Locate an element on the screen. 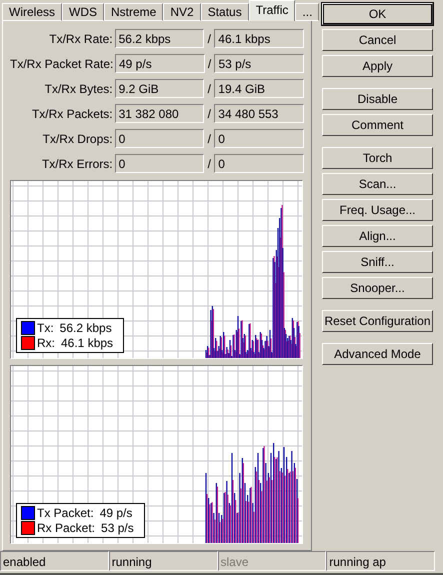  field-label: Tx/Rx Bytes: is located at coordinates (79, 89).